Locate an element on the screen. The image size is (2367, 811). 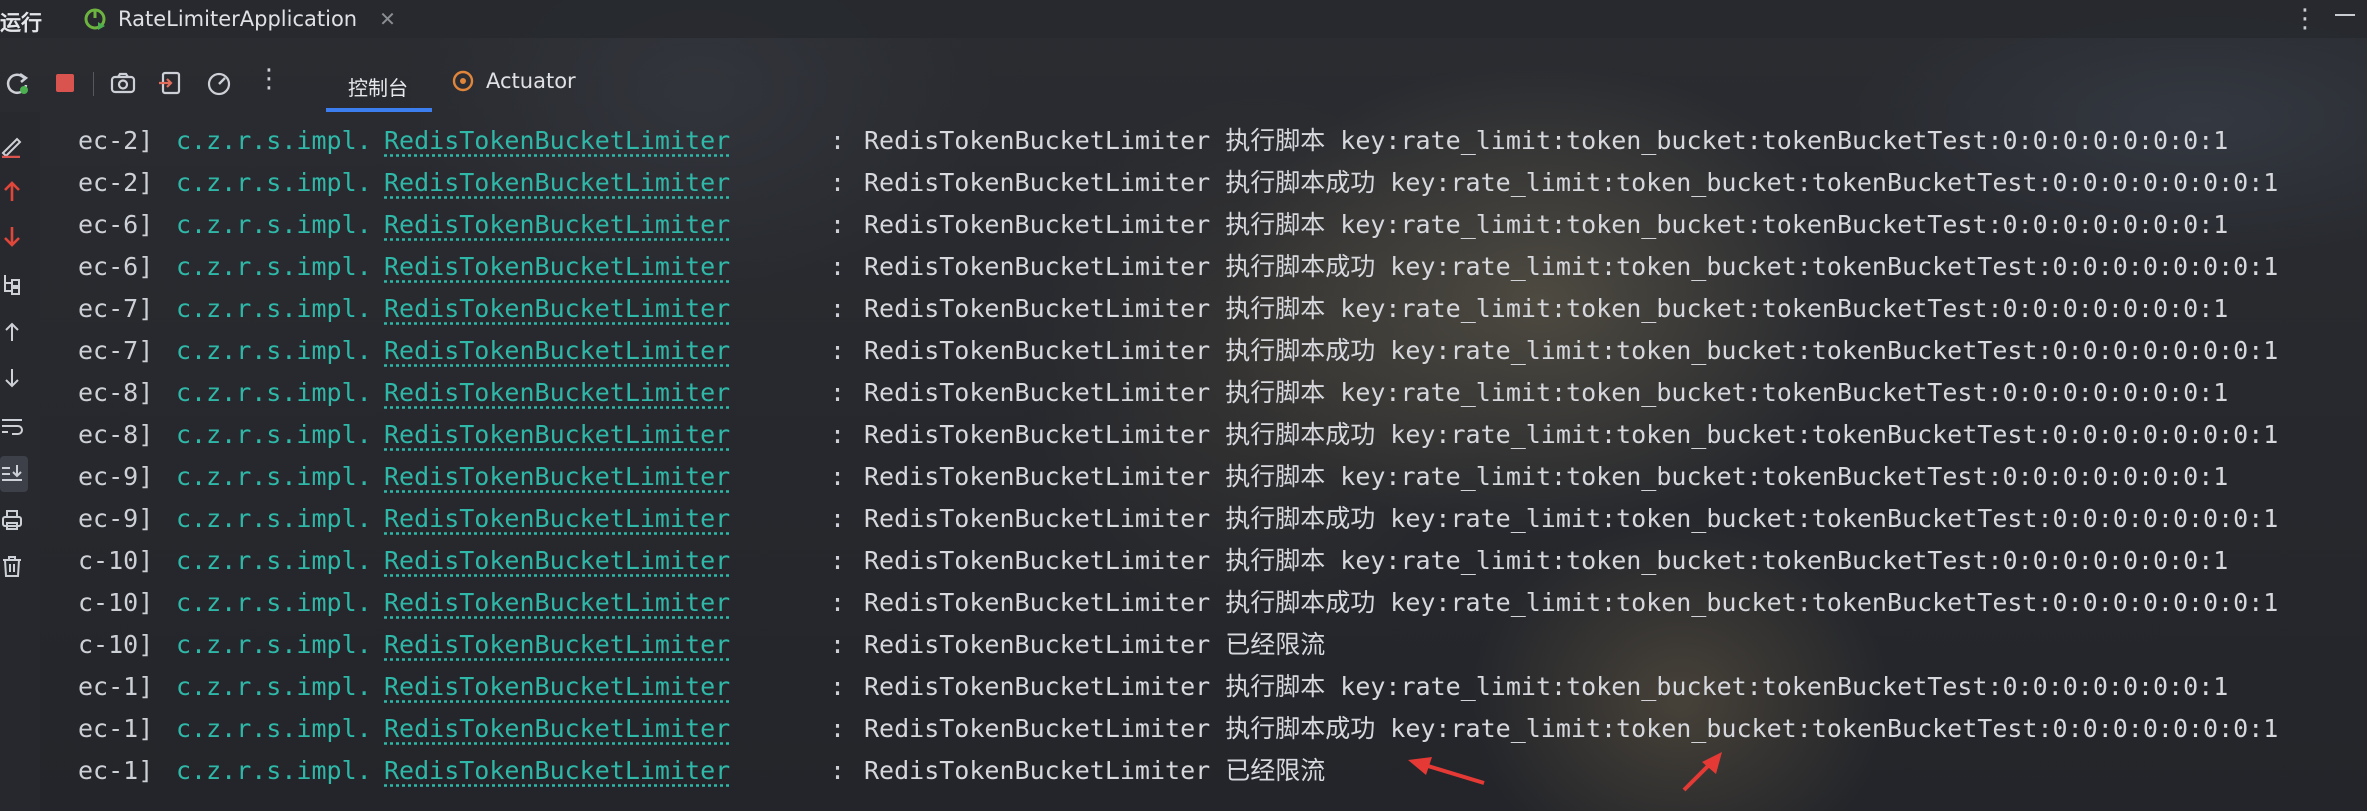
annotation-arrows is located at coordinates (1565, 772).